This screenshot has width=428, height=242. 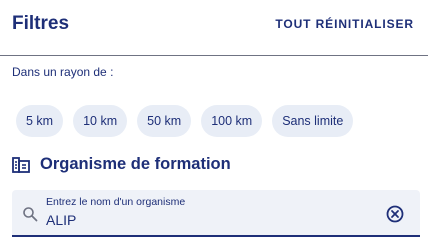 What do you see at coordinates (21, 165) in the screenshot?
I see `building-list-icon` at bounding box center [21, 165].